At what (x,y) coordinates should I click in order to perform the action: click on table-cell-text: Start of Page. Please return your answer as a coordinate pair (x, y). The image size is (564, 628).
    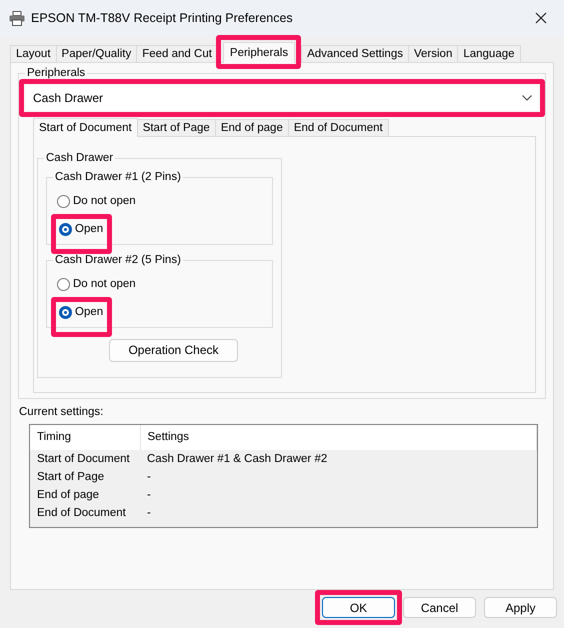
    Looking at the image, I should click on (71, 477).